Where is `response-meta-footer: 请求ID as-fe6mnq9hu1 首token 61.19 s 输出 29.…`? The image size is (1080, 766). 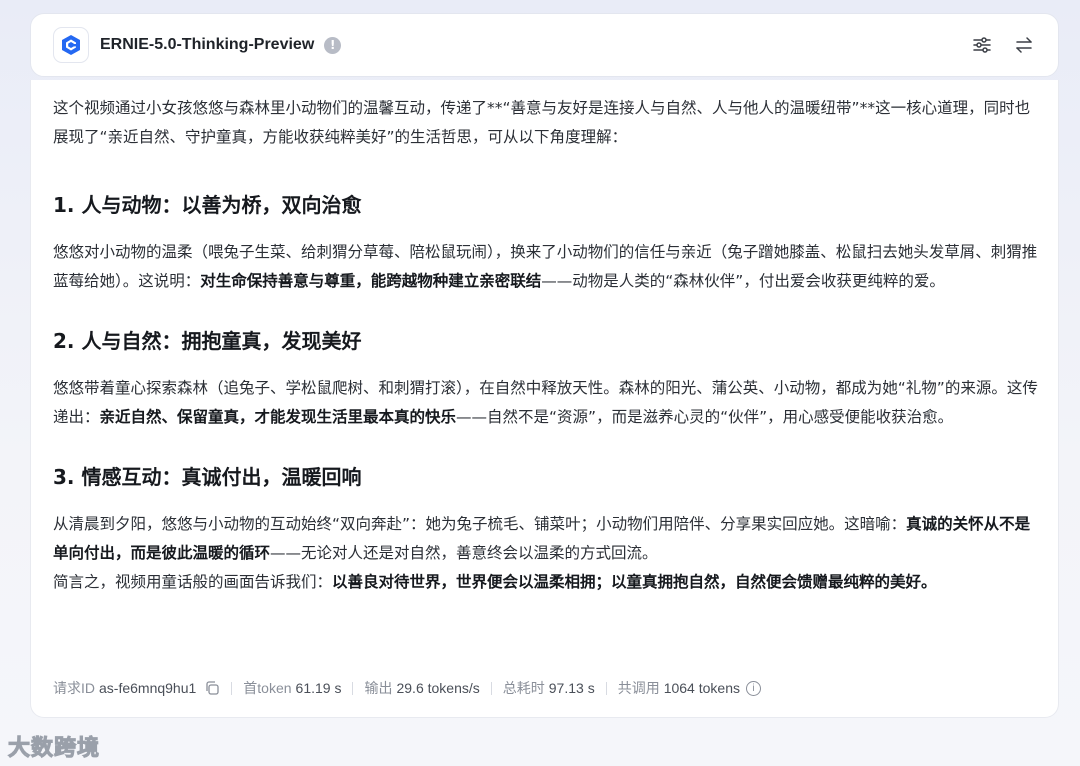
response-meta-footer: 请求ID as-fe6mnq9hu1 首token 61.19 s 输出 29.… is located at coordinates (407, 688).